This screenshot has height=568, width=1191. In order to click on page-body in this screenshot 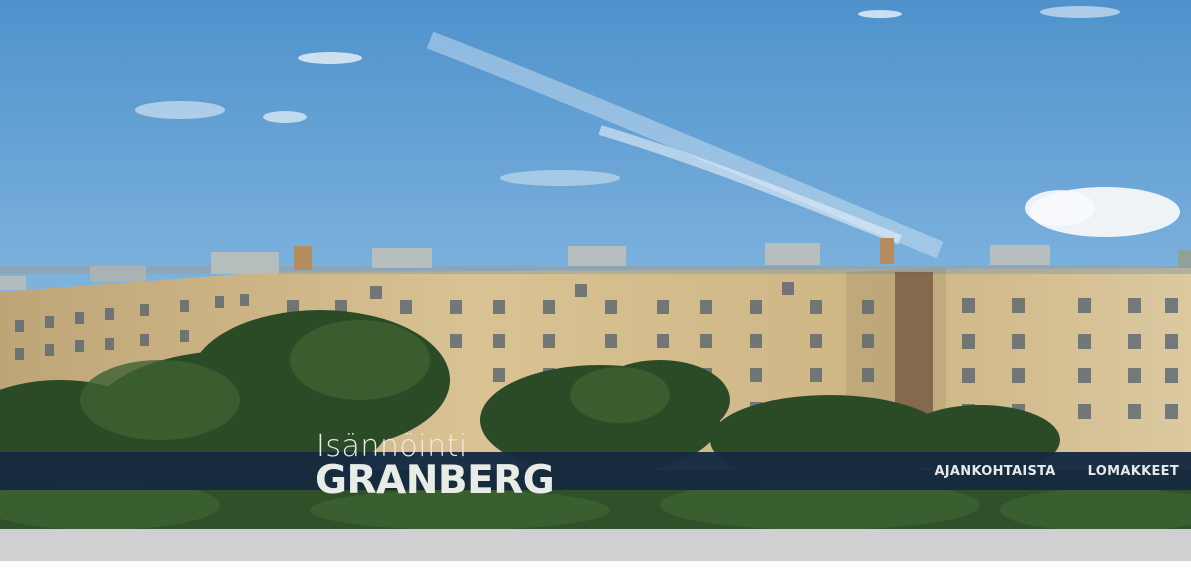, I will do `click(595, 564)`.